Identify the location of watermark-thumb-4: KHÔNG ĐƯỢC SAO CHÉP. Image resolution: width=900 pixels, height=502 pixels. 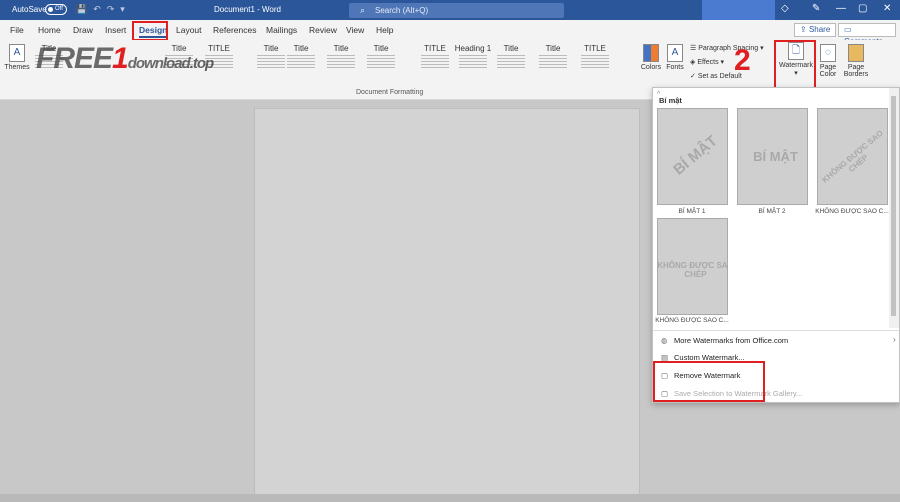
(692, 266).